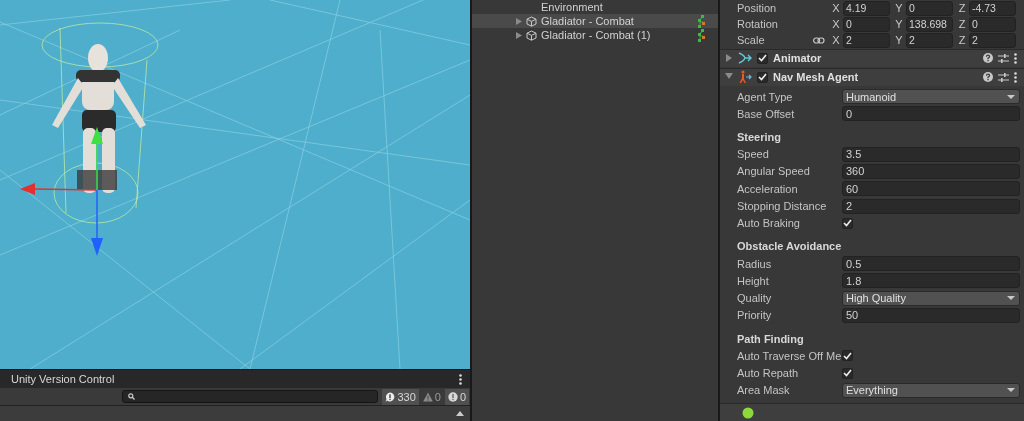 The image size is (1024, 421). I want to click on field-label: Base Offset, so click(766, 113).